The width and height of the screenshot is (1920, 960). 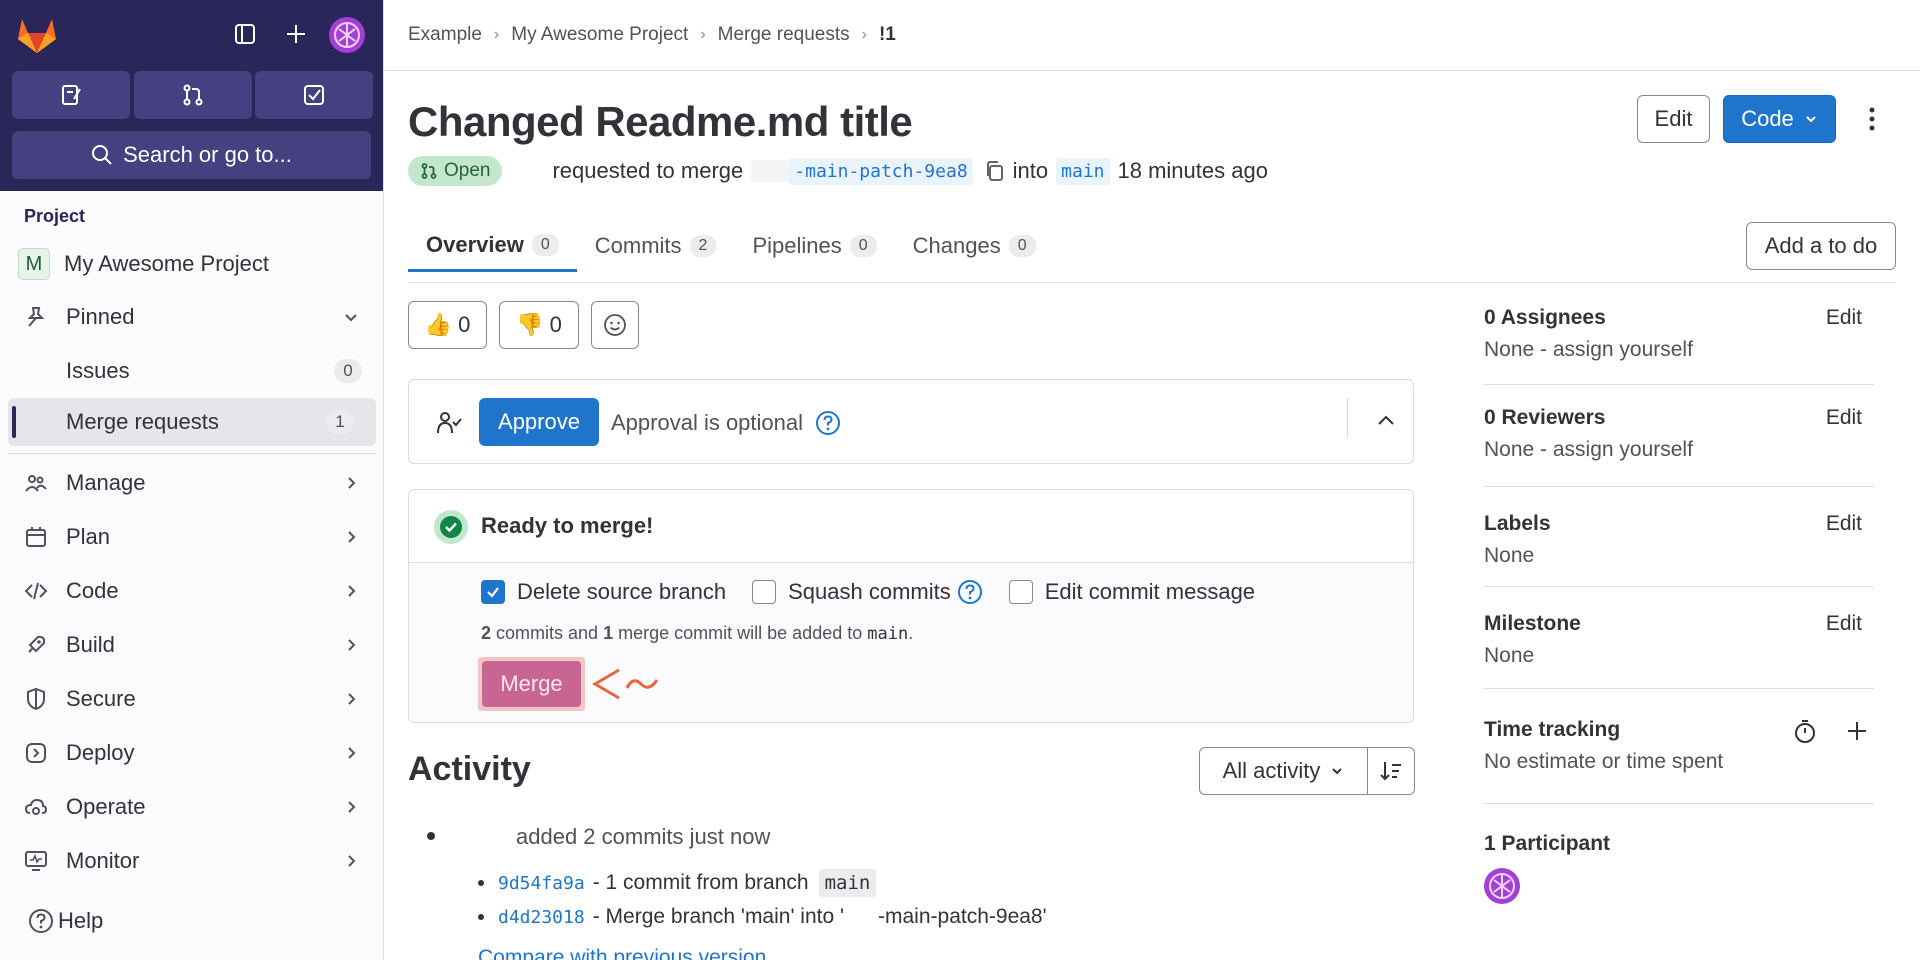 What do you see at coordinates (956, 245) in the screenshot?
I see `tab-label: Changes` at bounding box center [956, 245].